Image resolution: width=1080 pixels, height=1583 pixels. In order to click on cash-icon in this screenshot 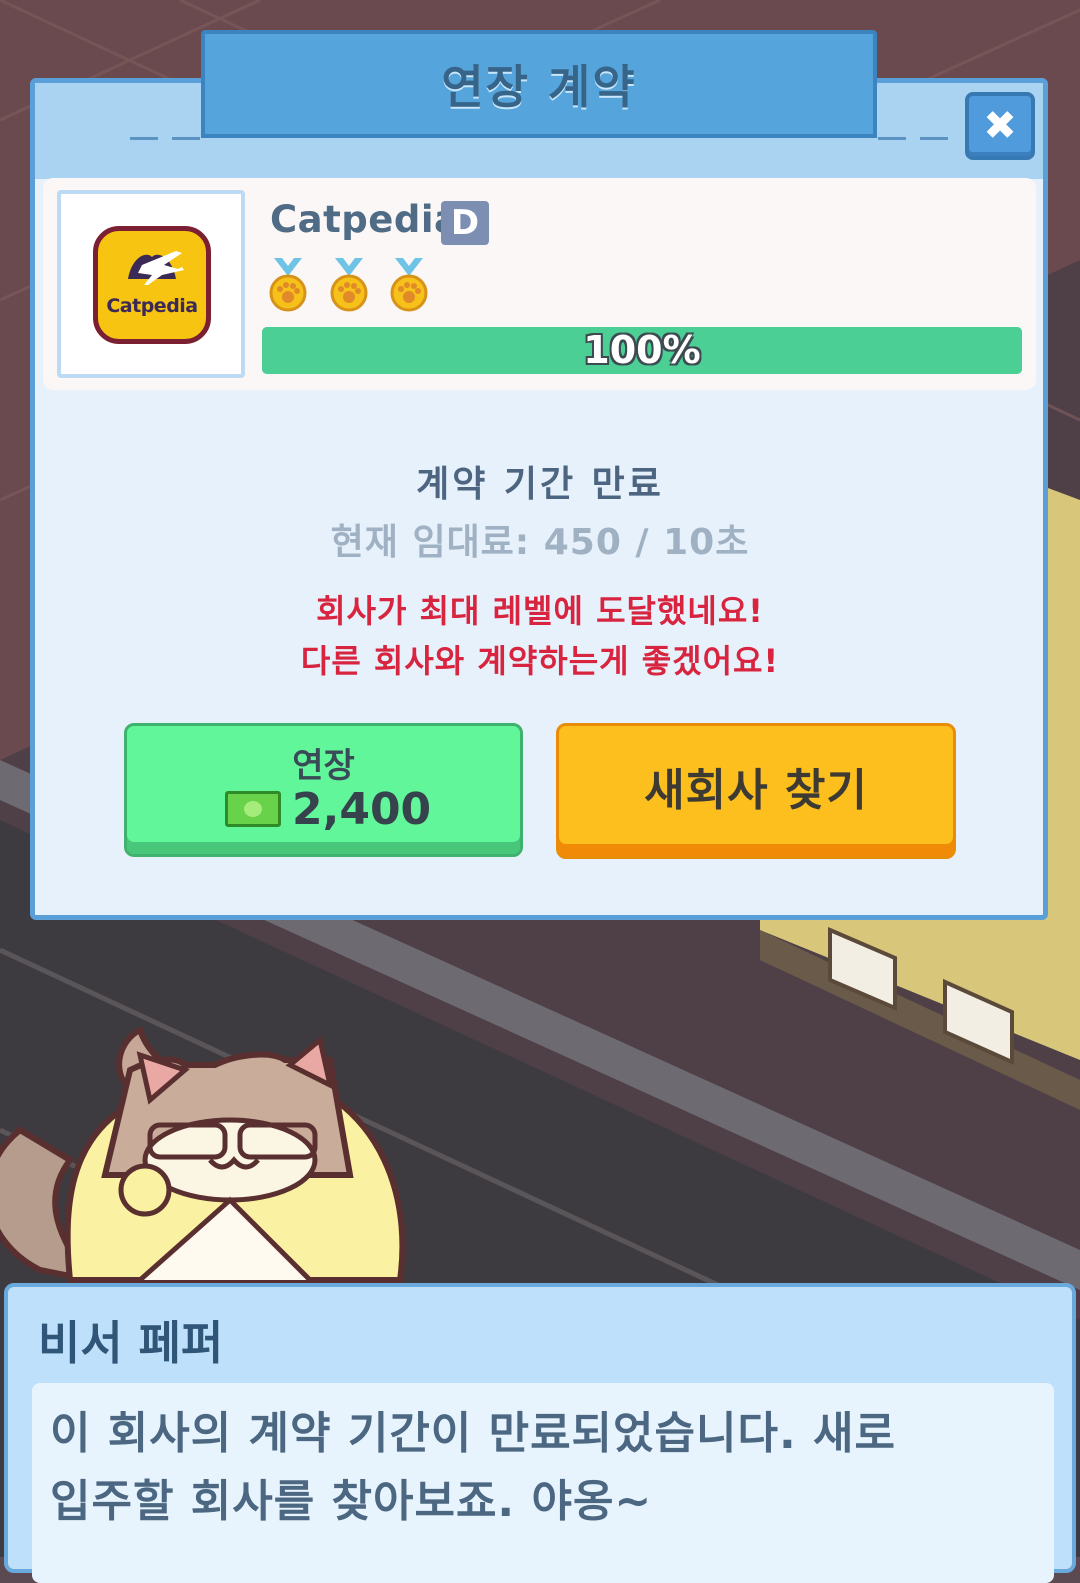, I will do `click(253, 809)`.